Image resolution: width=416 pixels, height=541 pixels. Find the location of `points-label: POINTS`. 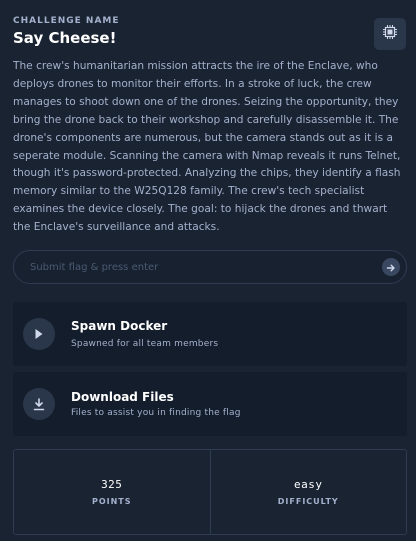

points-label: POINTS is located at coordinates (111, 501).